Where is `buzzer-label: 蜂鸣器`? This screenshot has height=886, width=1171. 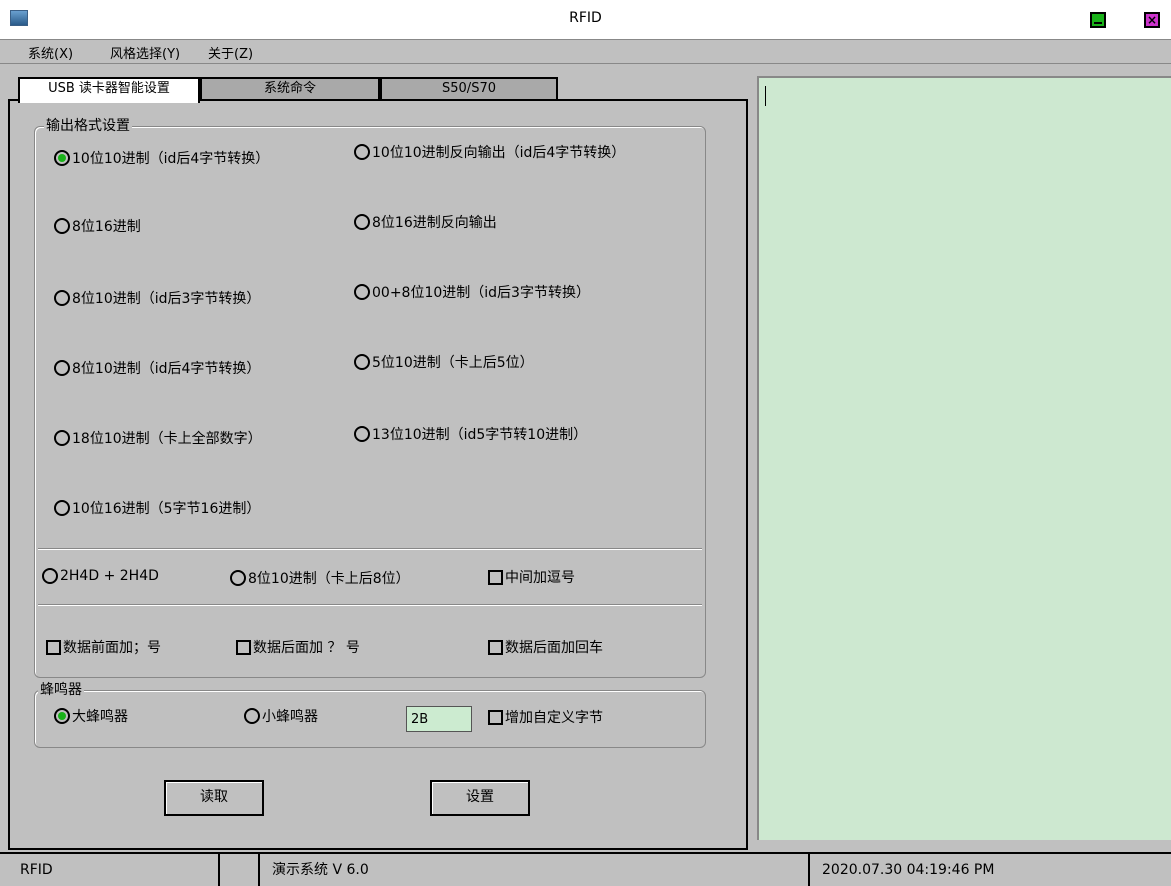
buzzer-label: 蜂鸣器 is located at coordinates (61, 689).